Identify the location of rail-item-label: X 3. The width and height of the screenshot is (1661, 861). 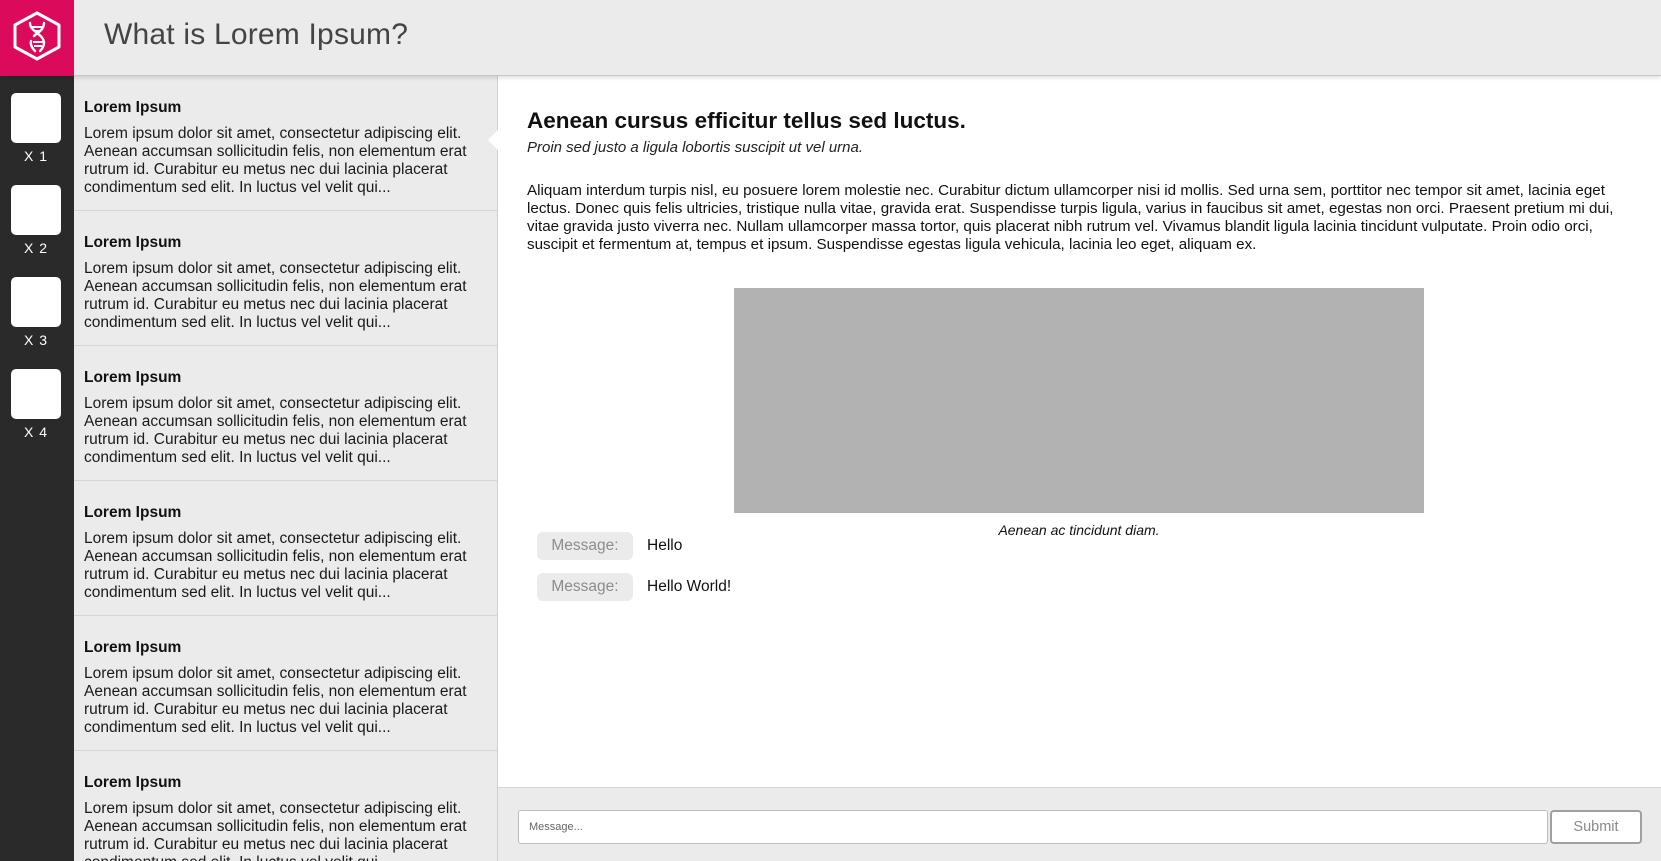
(35, 340).